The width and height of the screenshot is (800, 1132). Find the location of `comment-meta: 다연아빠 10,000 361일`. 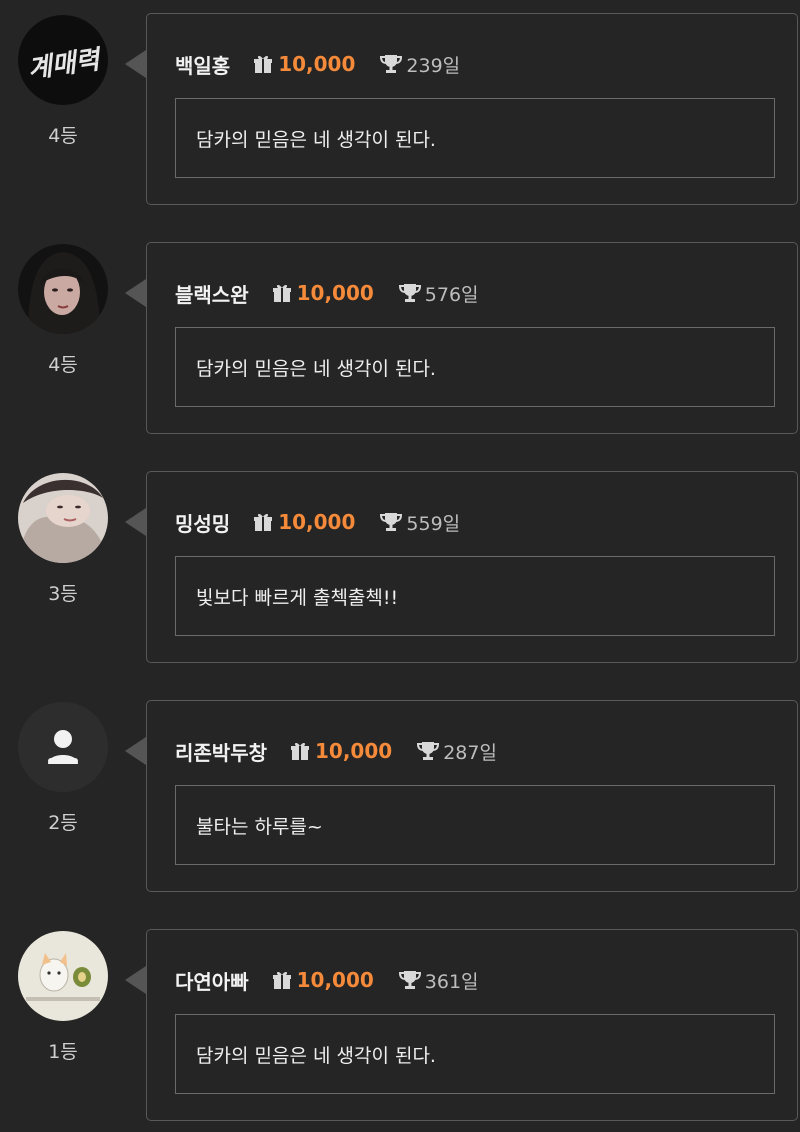

comment-meta: 다연아빠 10,000 361일 is located at coordinates (327, 980).